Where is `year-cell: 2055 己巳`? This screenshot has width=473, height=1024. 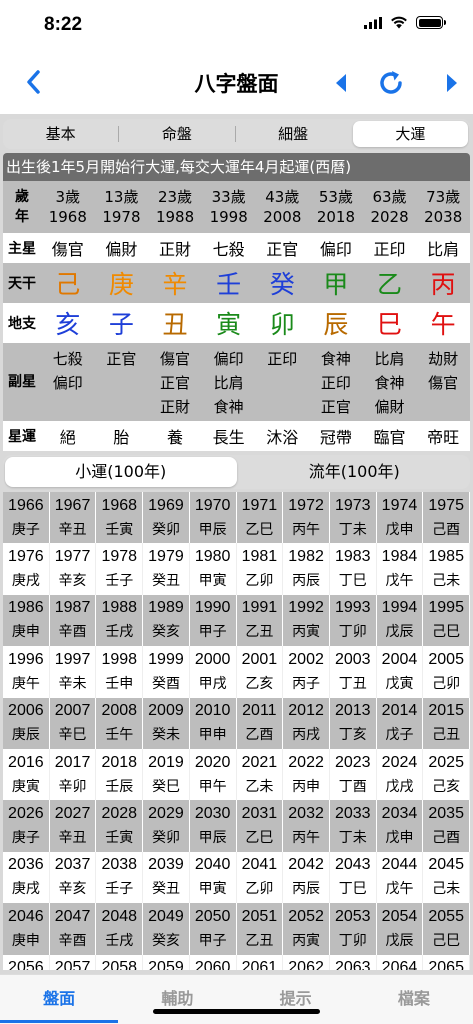 year-cell: 2055 己巳 is located at coordinates (446, 929).